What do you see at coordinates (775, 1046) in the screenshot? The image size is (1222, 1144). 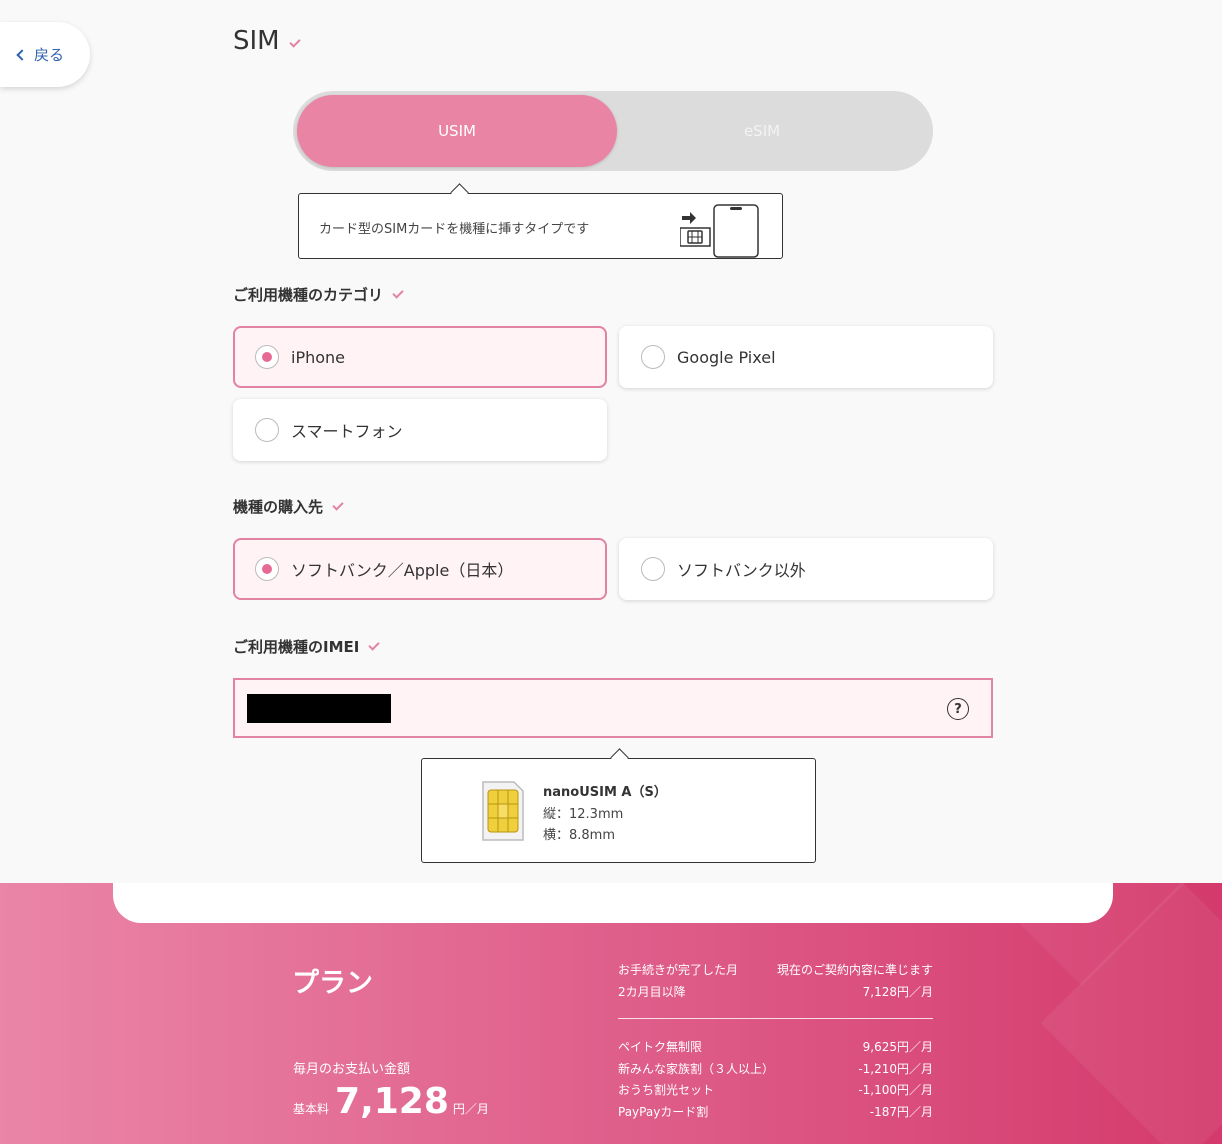 I see `fee-row: ペイトク無制限 9,625円／月` at bounding box center [775, 1046].